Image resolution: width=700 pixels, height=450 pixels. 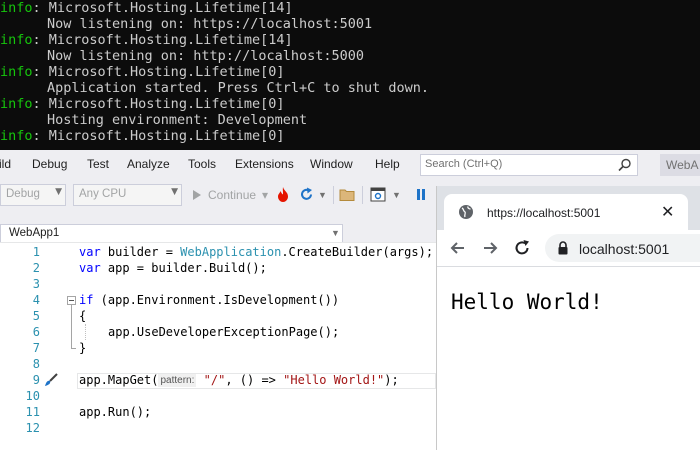 I want to click on restart-icon, so click(x=306, y=194).